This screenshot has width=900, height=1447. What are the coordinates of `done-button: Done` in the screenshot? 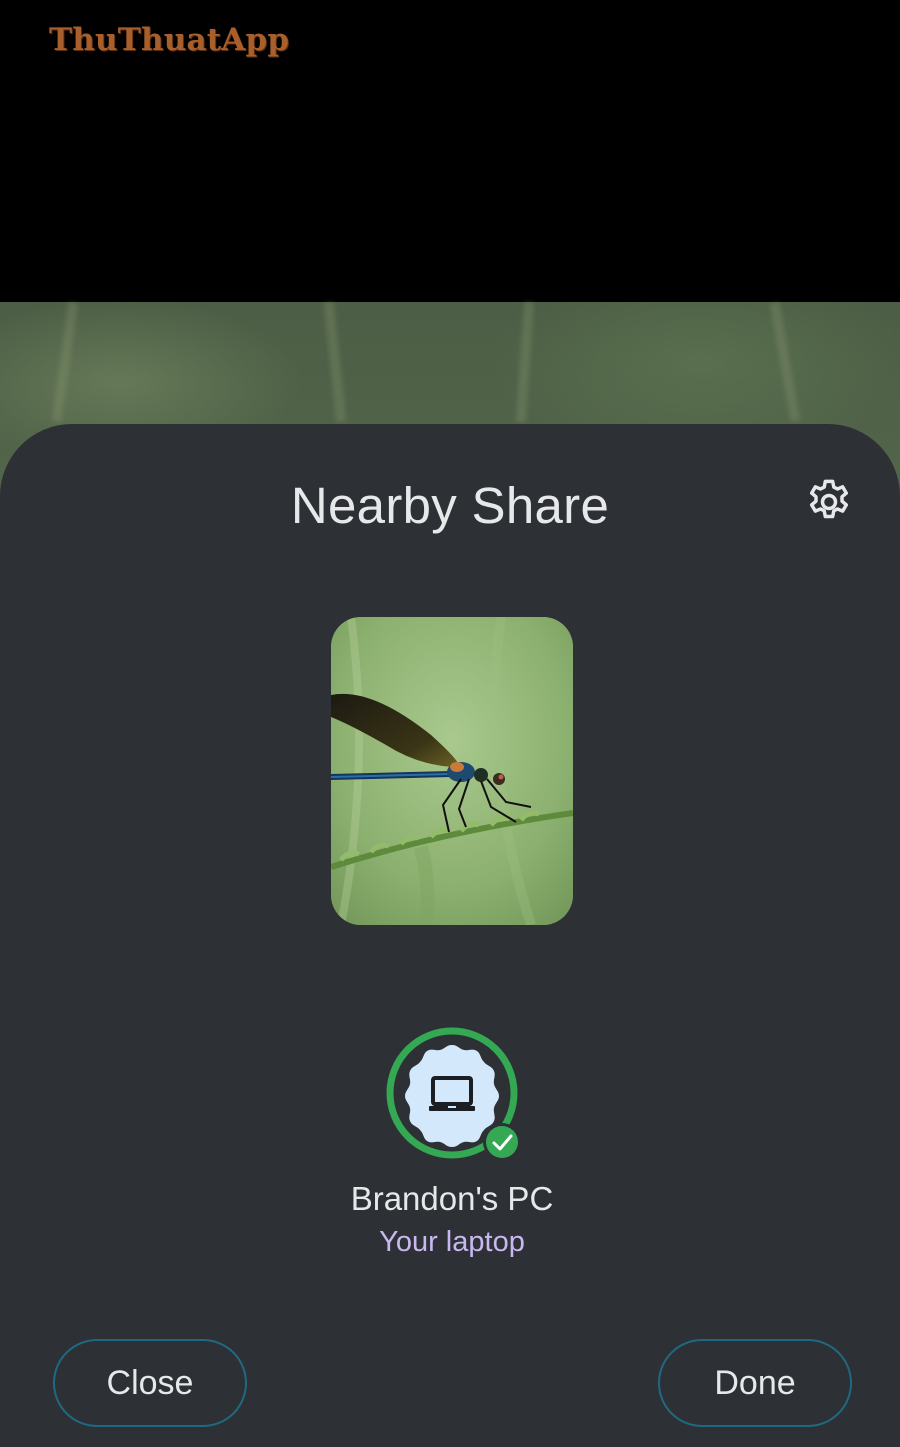 It's located at (755, 1383).